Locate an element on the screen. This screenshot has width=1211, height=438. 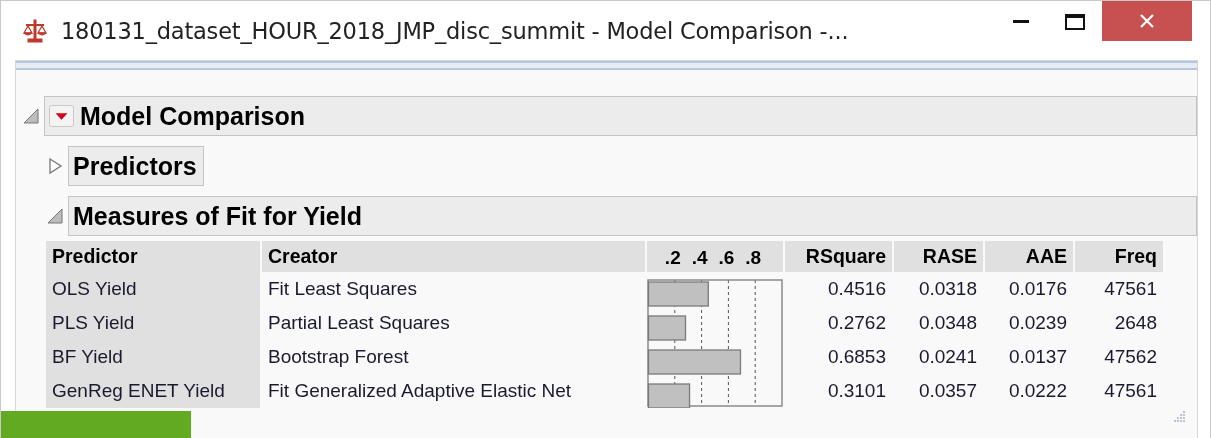
table-cell-text: 2648 is located at coordinates (1135, 323).